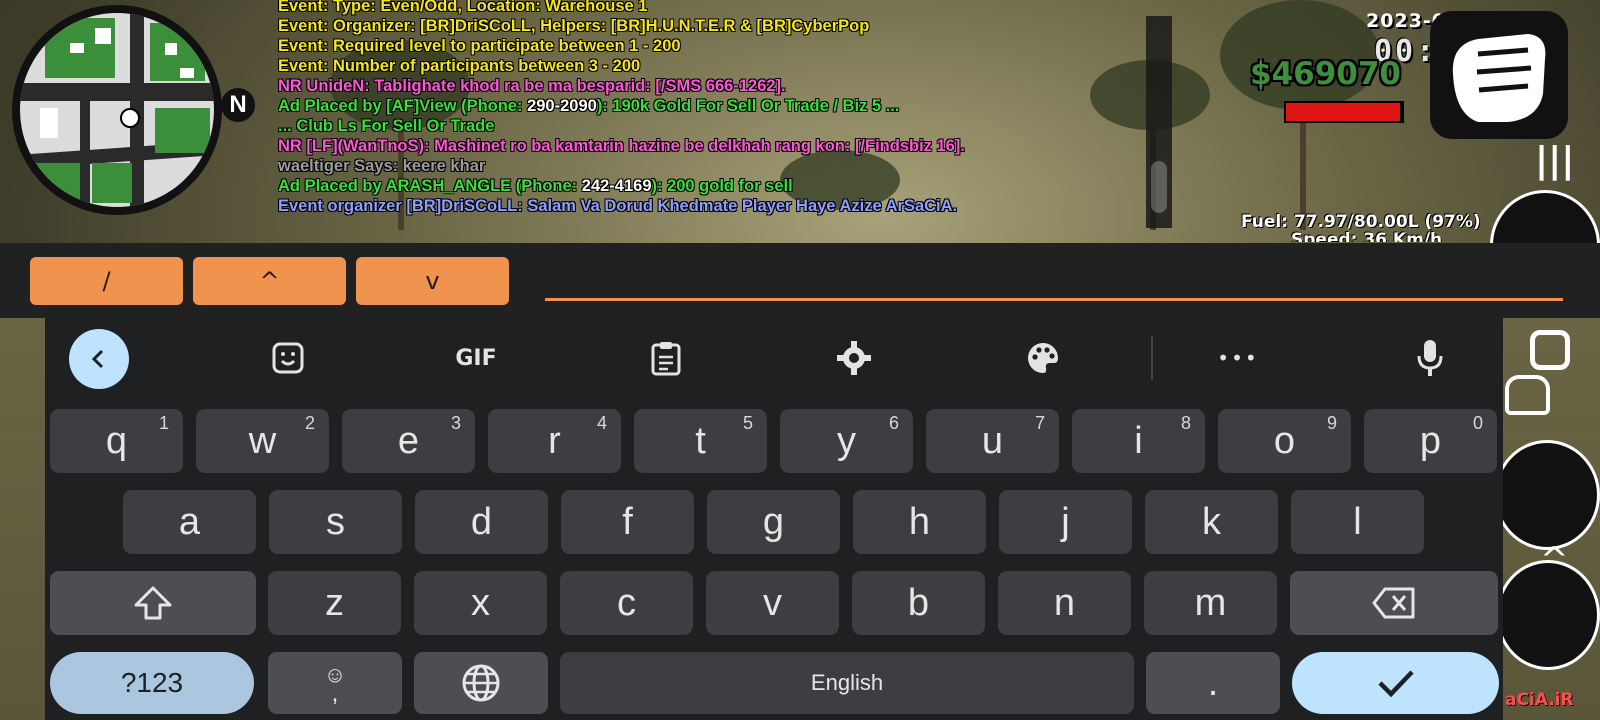 The image size is (1600, 720). I want to click on key-i: i8, so click(1138, 441).